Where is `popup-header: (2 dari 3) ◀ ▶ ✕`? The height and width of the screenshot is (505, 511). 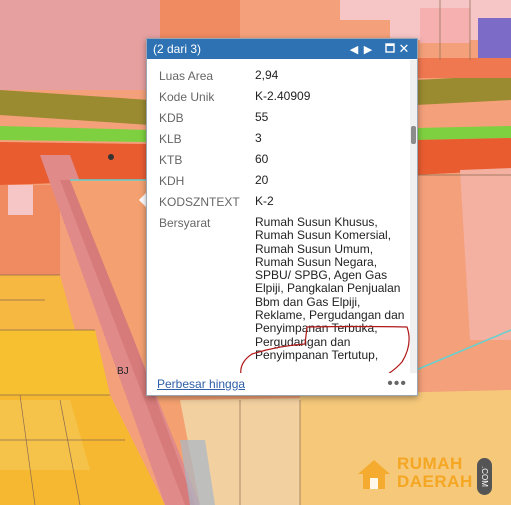 popup-header: (2 dari 3) ◀ ▶ ✕ is located at coordinates (282, 49).